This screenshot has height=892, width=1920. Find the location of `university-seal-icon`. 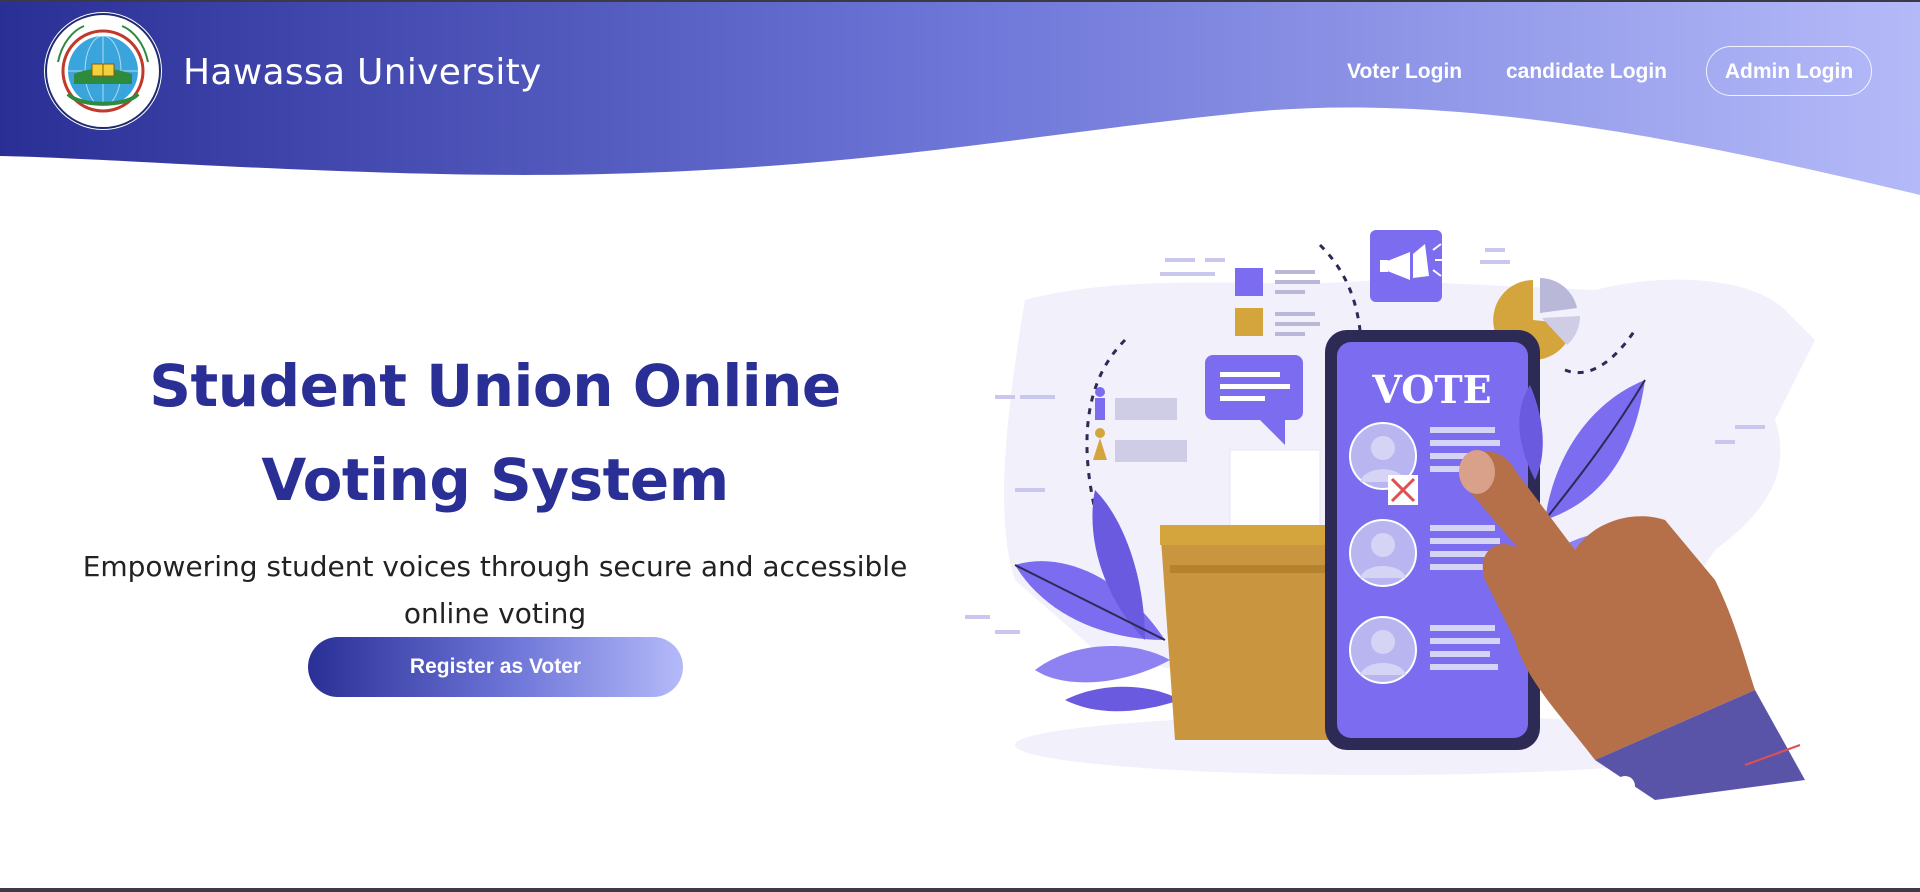

university-seal-icon is located at coordinates (103, 71).